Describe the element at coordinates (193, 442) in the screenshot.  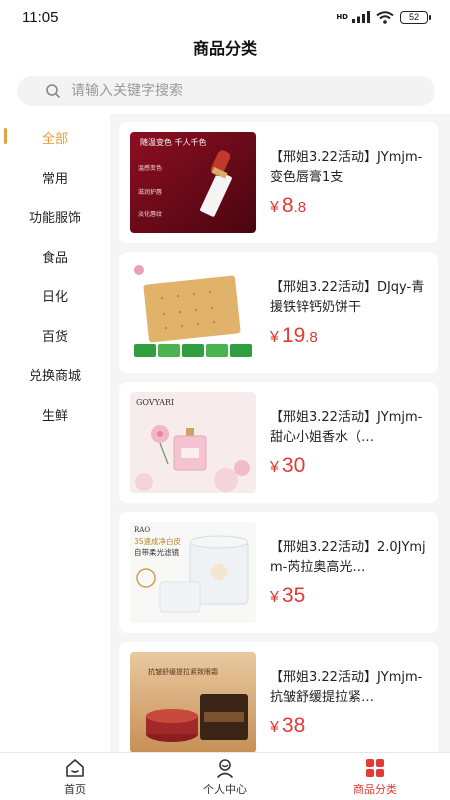
I see `product-image: GOVYARI` at that location.